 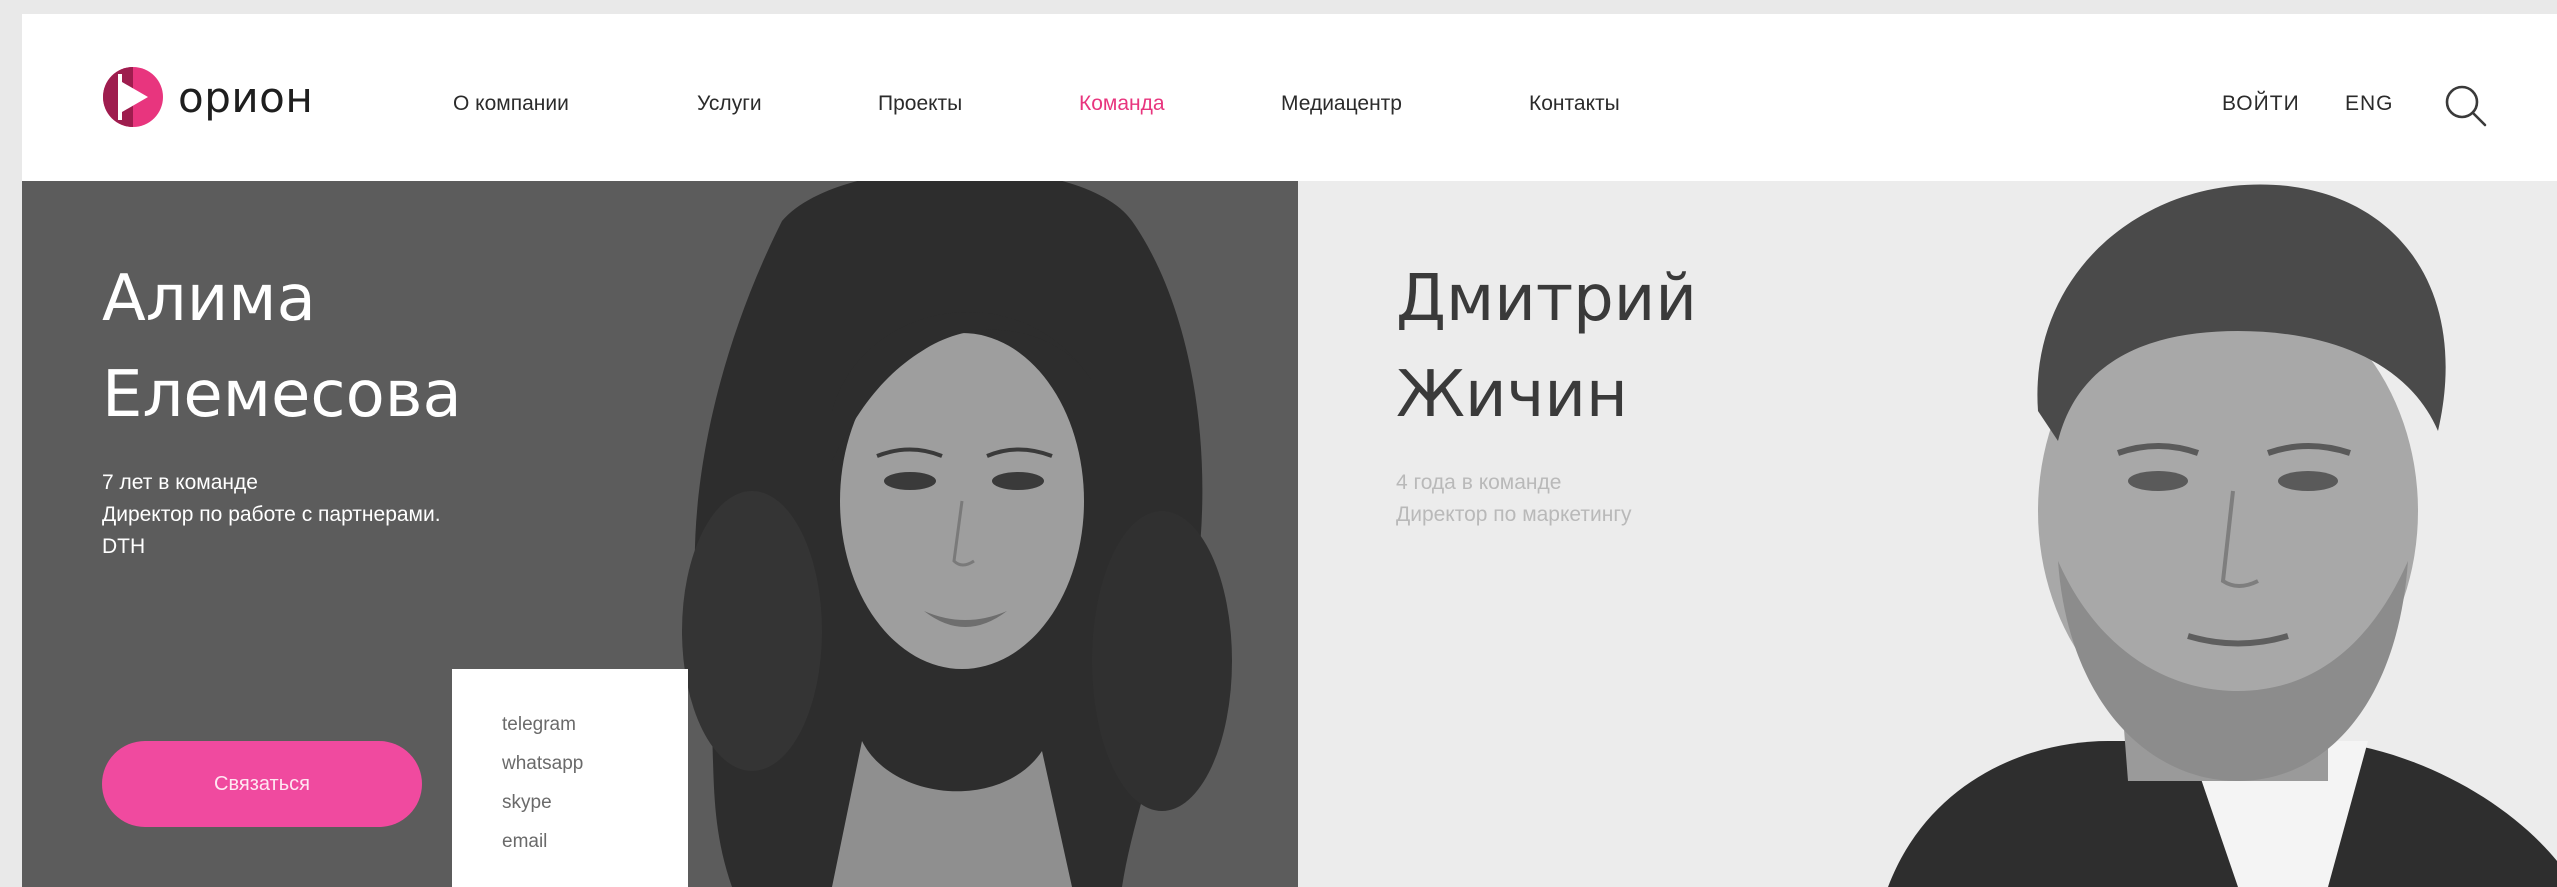 I want to click on orion-logo-icon, so click(x=133, y=97).